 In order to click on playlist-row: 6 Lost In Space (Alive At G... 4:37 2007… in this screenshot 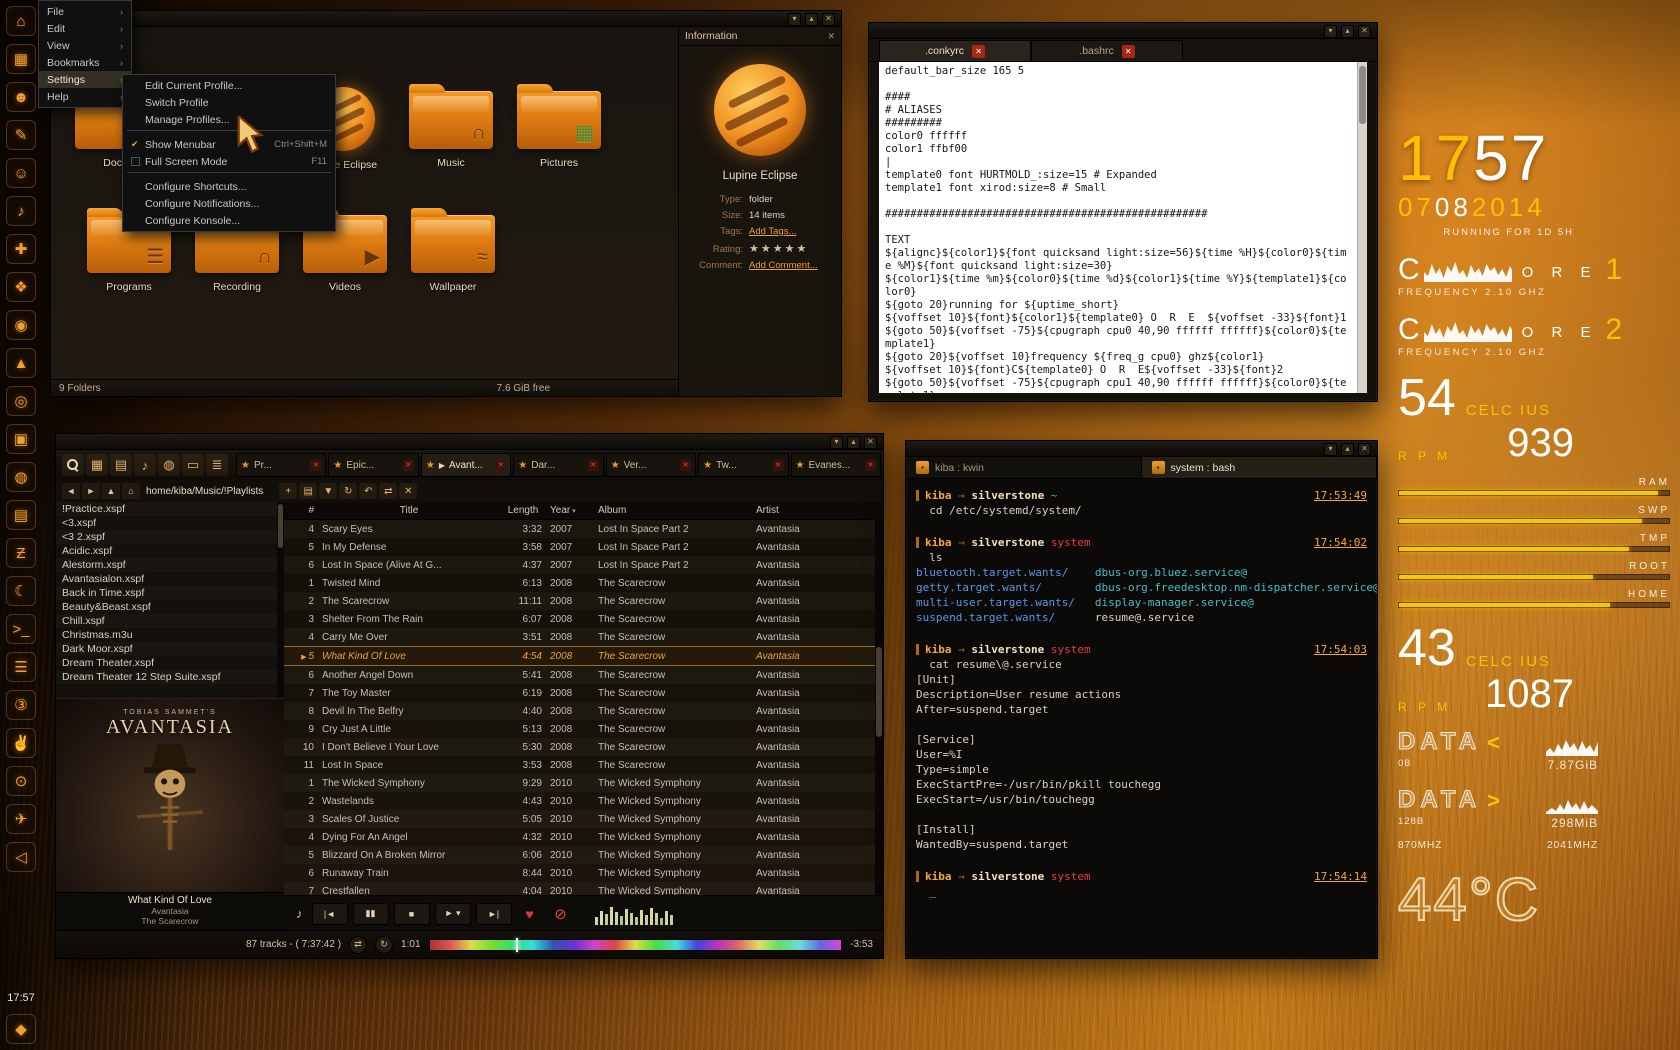, I will do `click(583, 565)`.